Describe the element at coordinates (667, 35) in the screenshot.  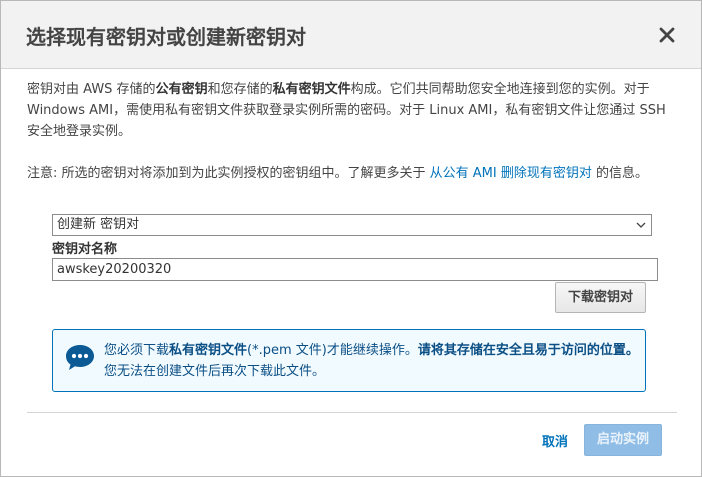
I see `close-icon` at that location.